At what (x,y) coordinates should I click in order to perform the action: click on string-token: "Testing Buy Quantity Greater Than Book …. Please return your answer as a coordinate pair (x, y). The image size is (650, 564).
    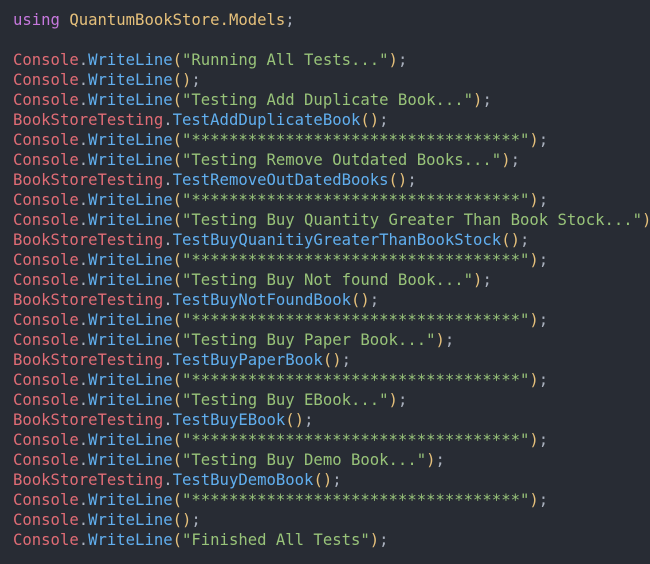
    Looking at the image, I should click on (412, 220).